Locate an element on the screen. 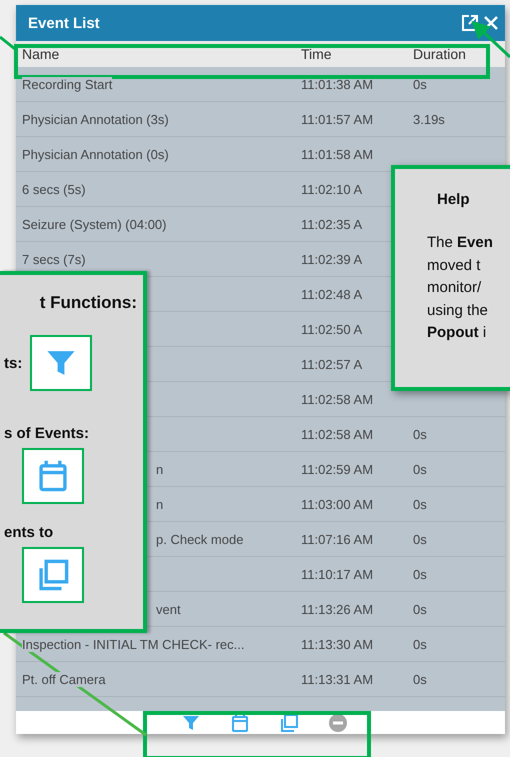 The image size is (510, 757). calendar-button is located at coordinates (240, 722).